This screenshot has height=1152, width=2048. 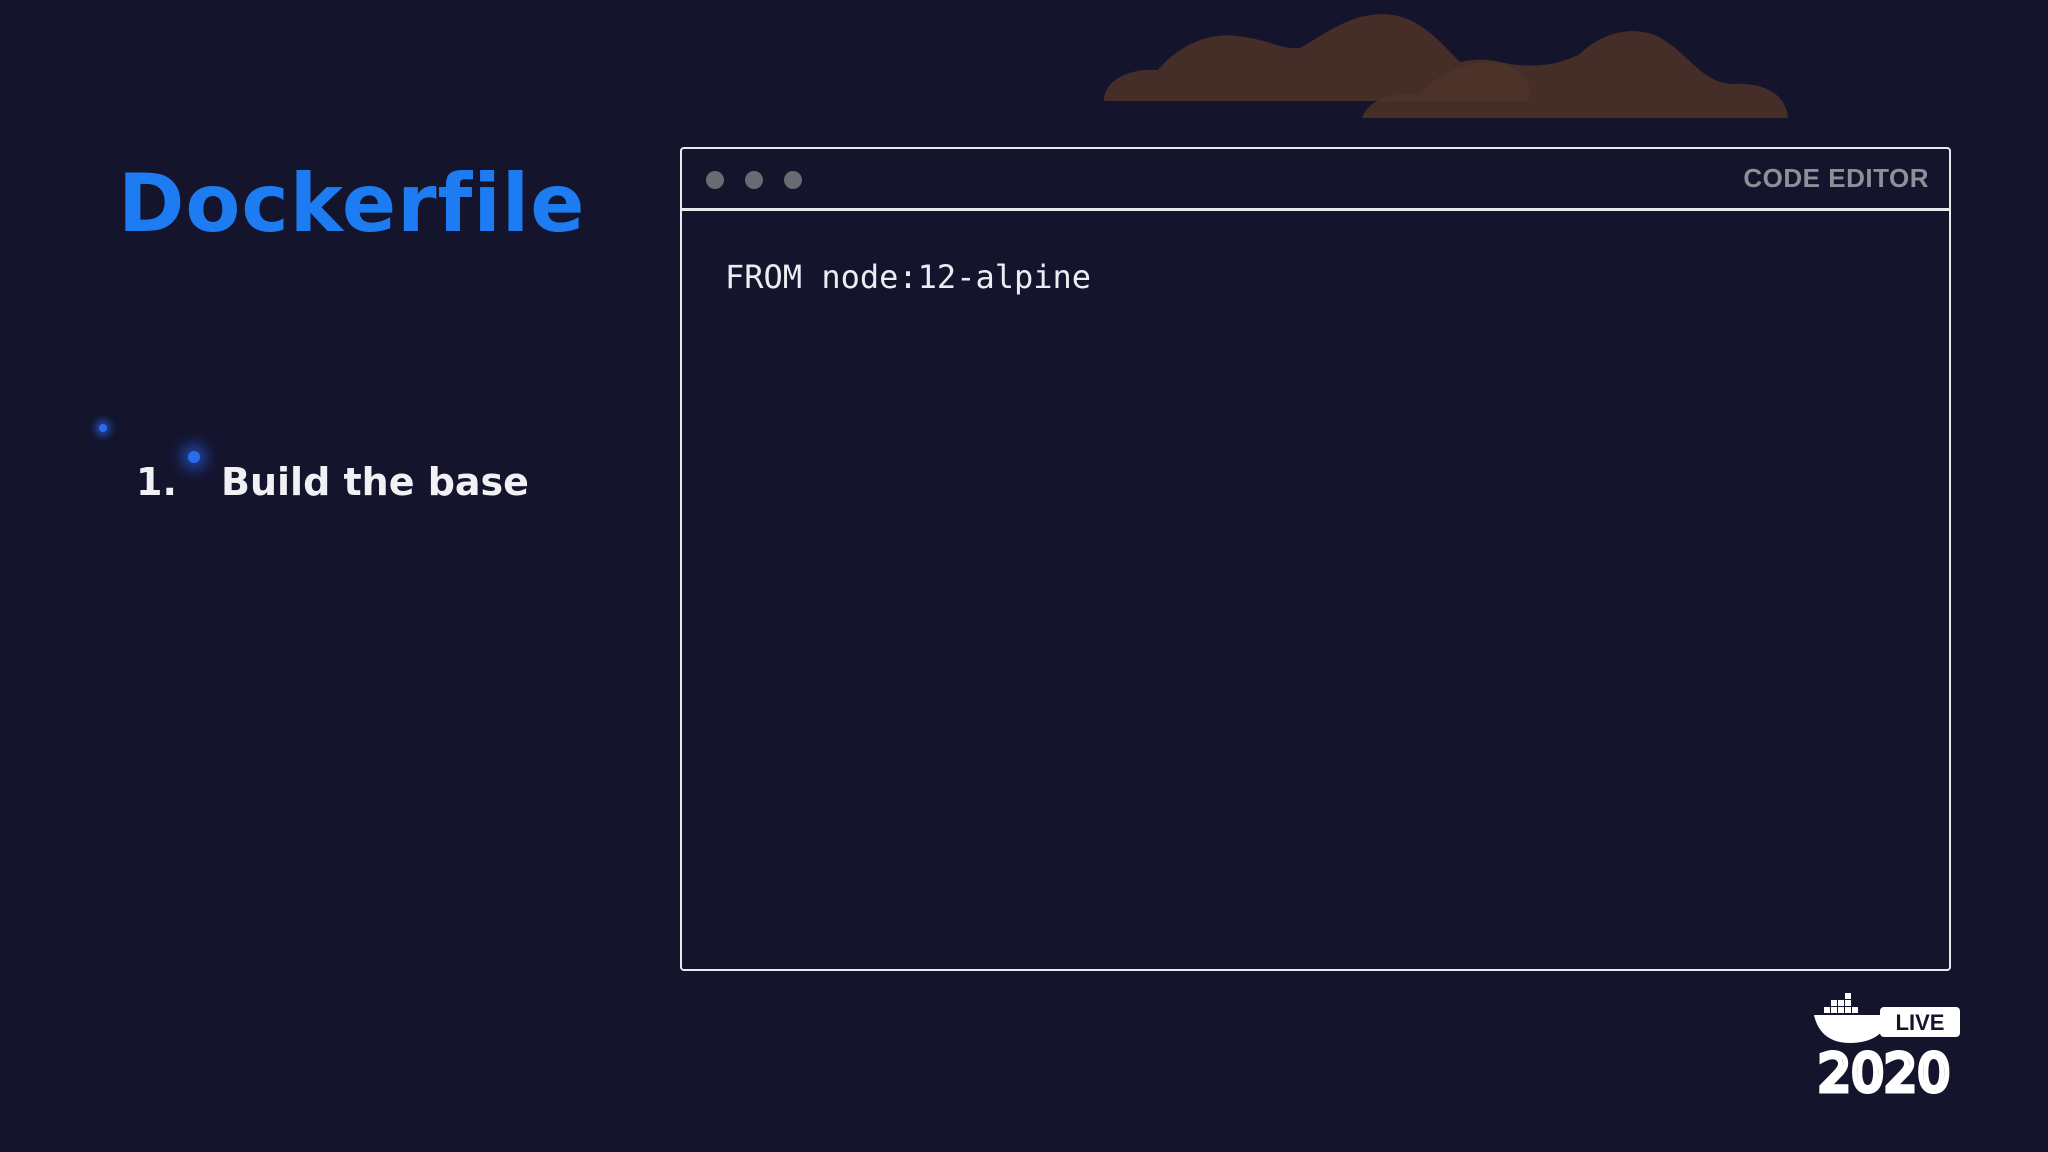 What do you see at coordinates (1315, 180) in the screenshot?
I see `editor-title-bar: CODE EDITOR` at bounding box center [1315, 180].